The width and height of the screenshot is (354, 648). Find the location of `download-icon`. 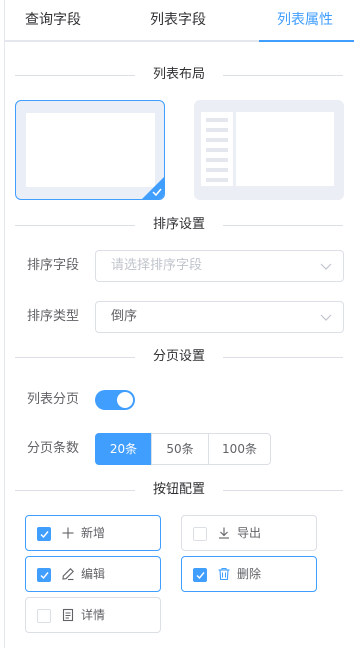

download-icon is located at coordinates (224, 533).